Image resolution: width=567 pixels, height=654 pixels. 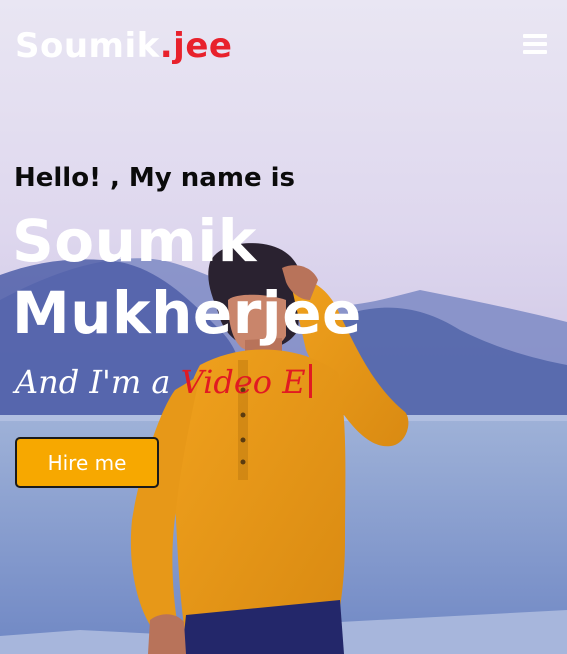 I want to click on top-navbar: Soumik.jee, so click(x=283, y=46).